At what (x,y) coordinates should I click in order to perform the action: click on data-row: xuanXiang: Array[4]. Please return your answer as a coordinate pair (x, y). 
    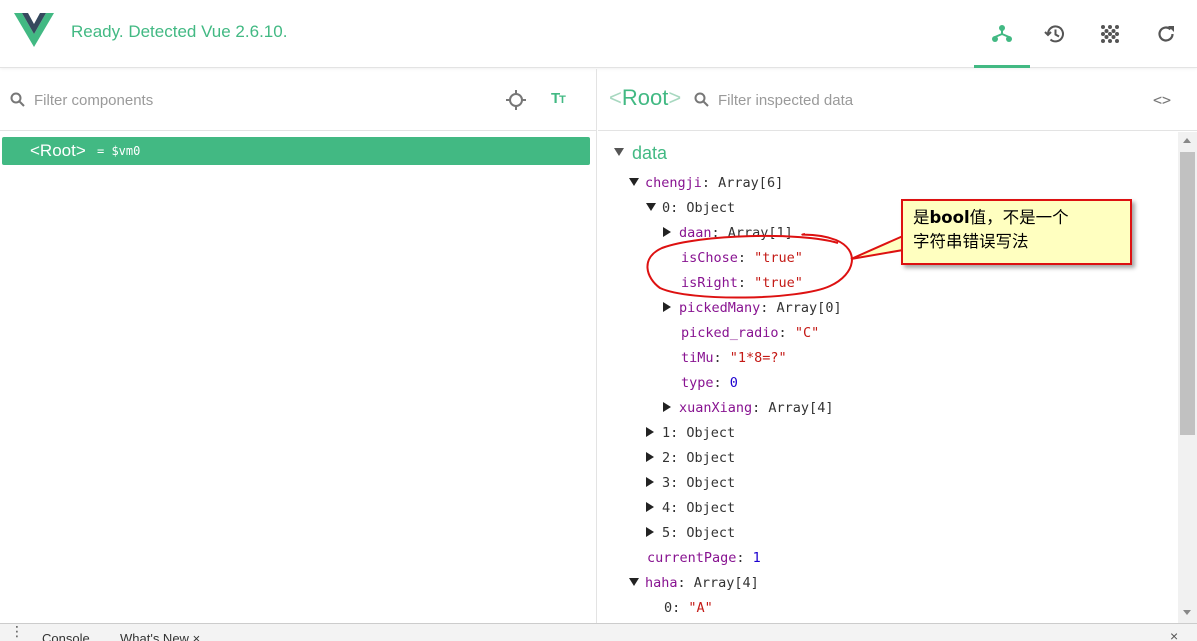
    Looking at the image, I should click on (748, 410).